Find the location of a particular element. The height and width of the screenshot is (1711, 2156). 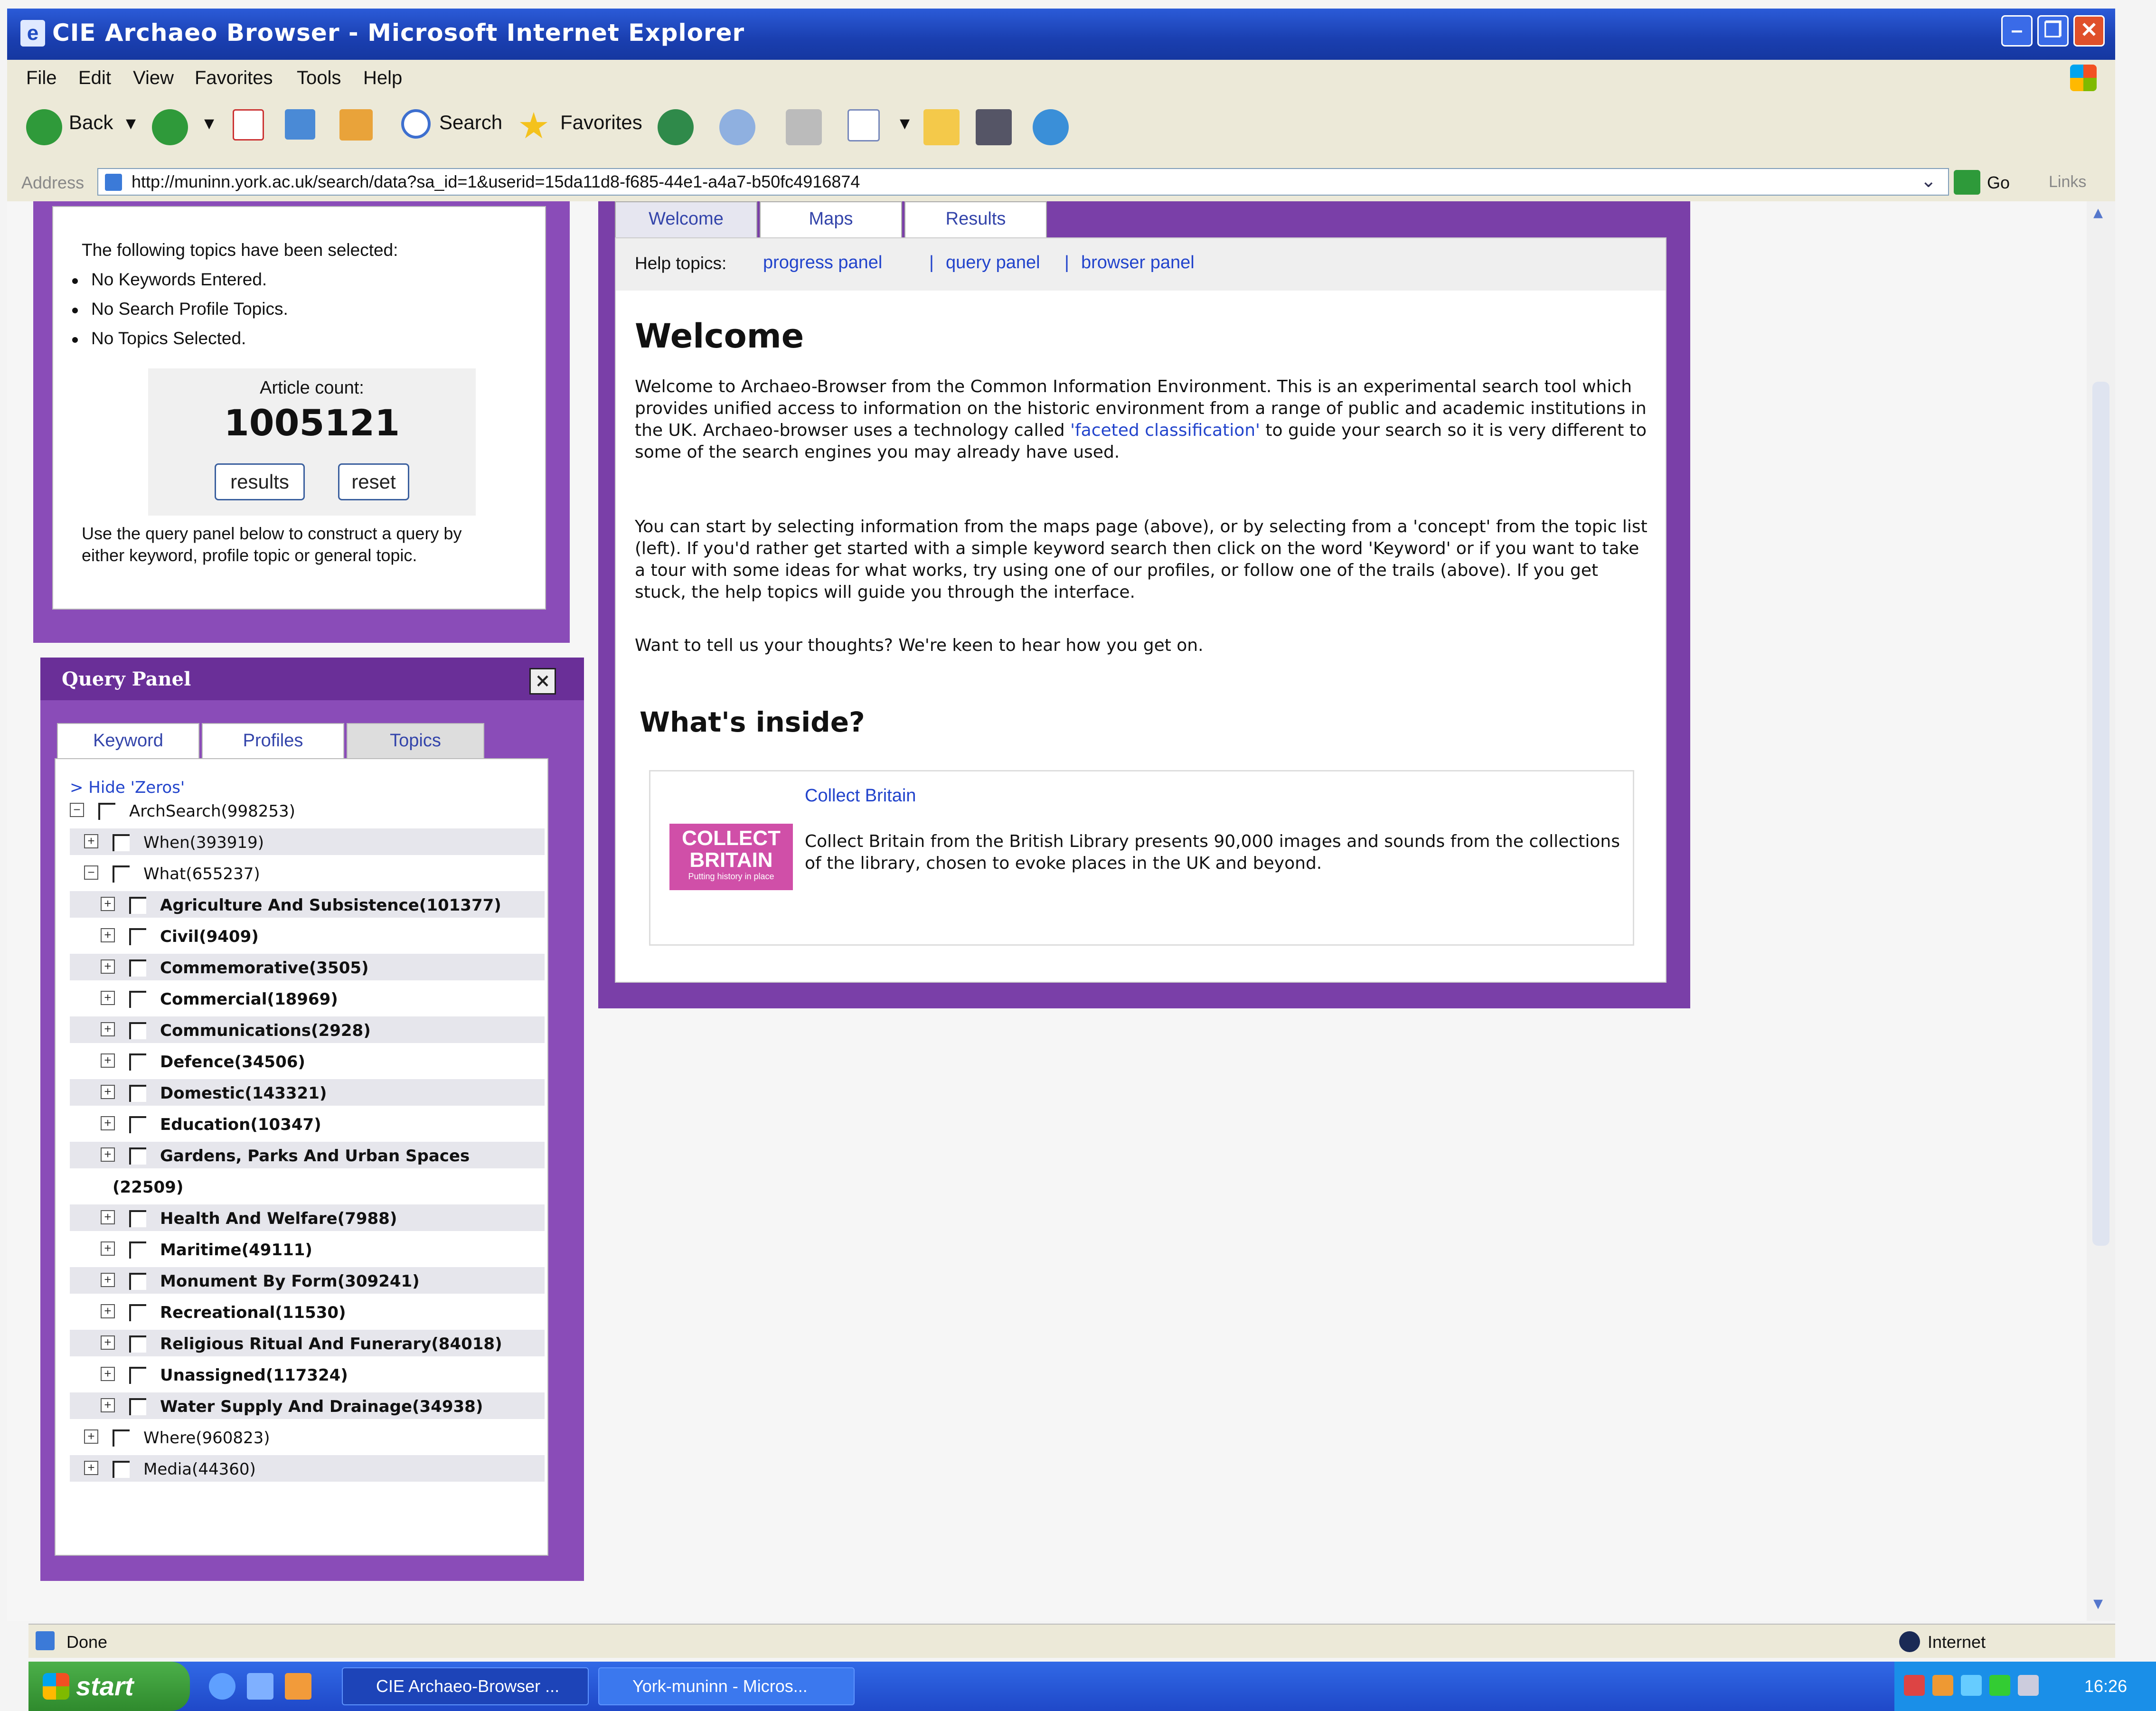

topic-label: Gardens, Parks And Urban Spaces is located at coordinates (315, 1156).